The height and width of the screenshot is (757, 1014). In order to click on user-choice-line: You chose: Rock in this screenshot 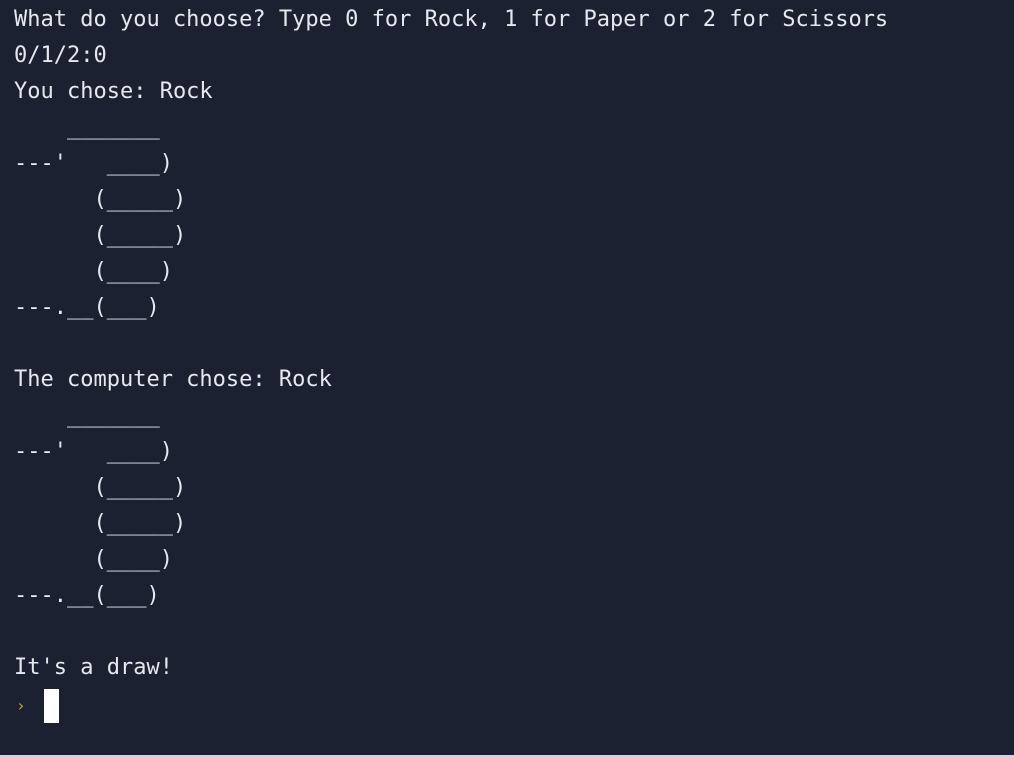, I will do `click(113, 91)`.